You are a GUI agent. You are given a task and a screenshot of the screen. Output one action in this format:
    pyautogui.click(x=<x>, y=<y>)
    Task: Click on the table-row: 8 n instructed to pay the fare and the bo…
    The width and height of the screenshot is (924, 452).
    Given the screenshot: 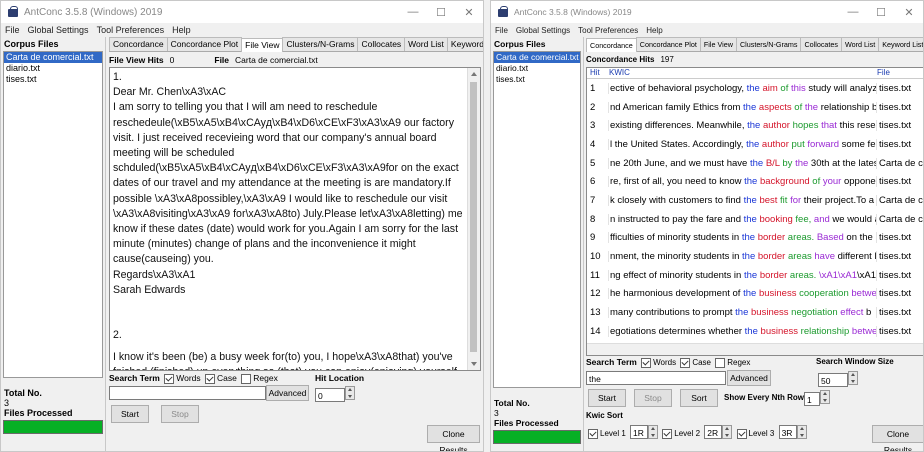 What is the action you would take?
    pyautogui.click(x=755, y=219)
    